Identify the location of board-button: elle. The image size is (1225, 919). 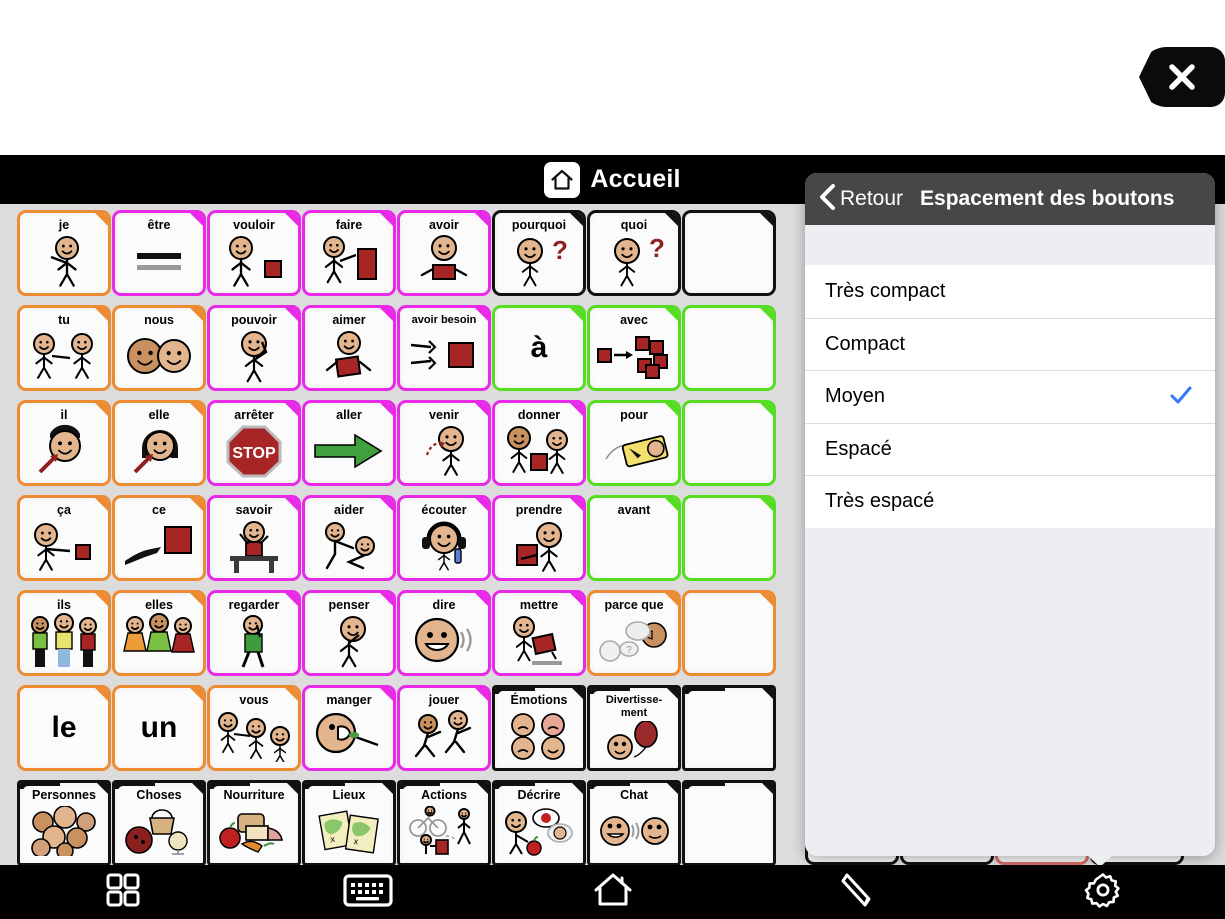
(159, 443).